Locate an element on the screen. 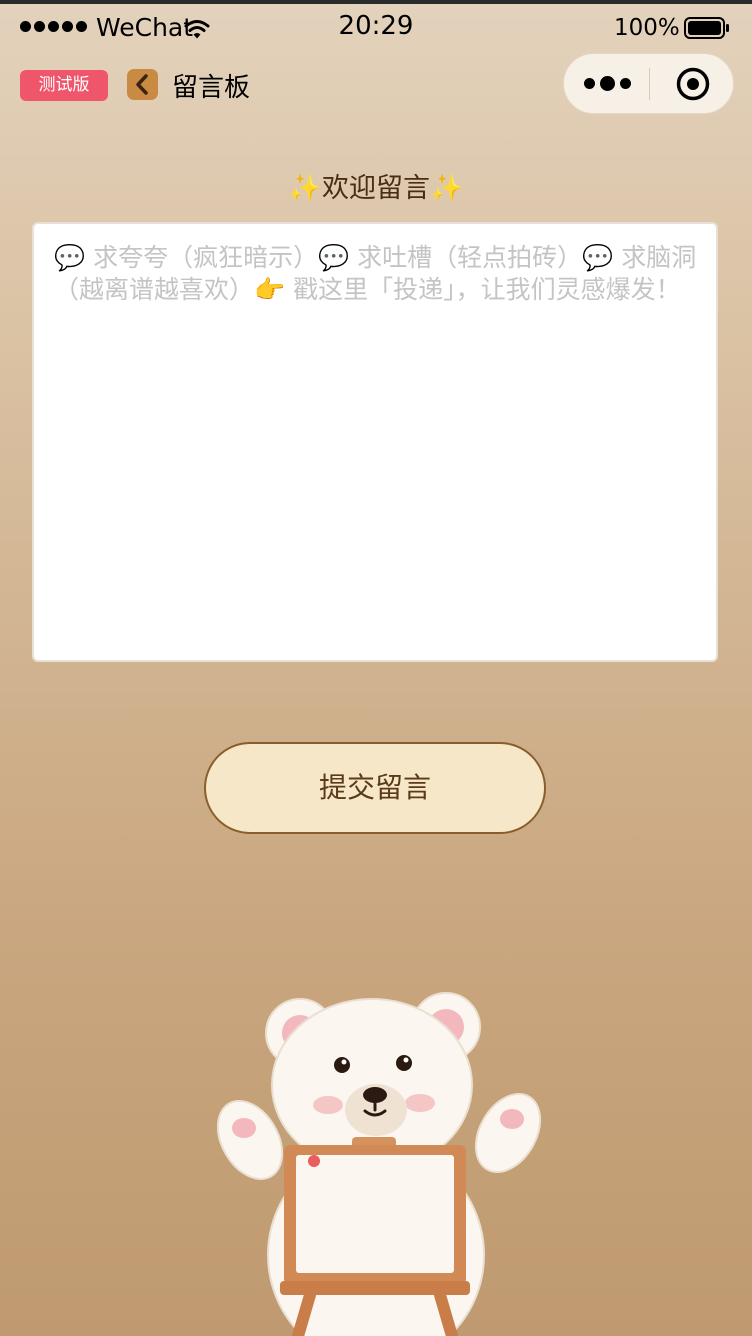 This screenshot has height=1336, width=752. page-title: 留言板 is located at coordinates (211, 88).